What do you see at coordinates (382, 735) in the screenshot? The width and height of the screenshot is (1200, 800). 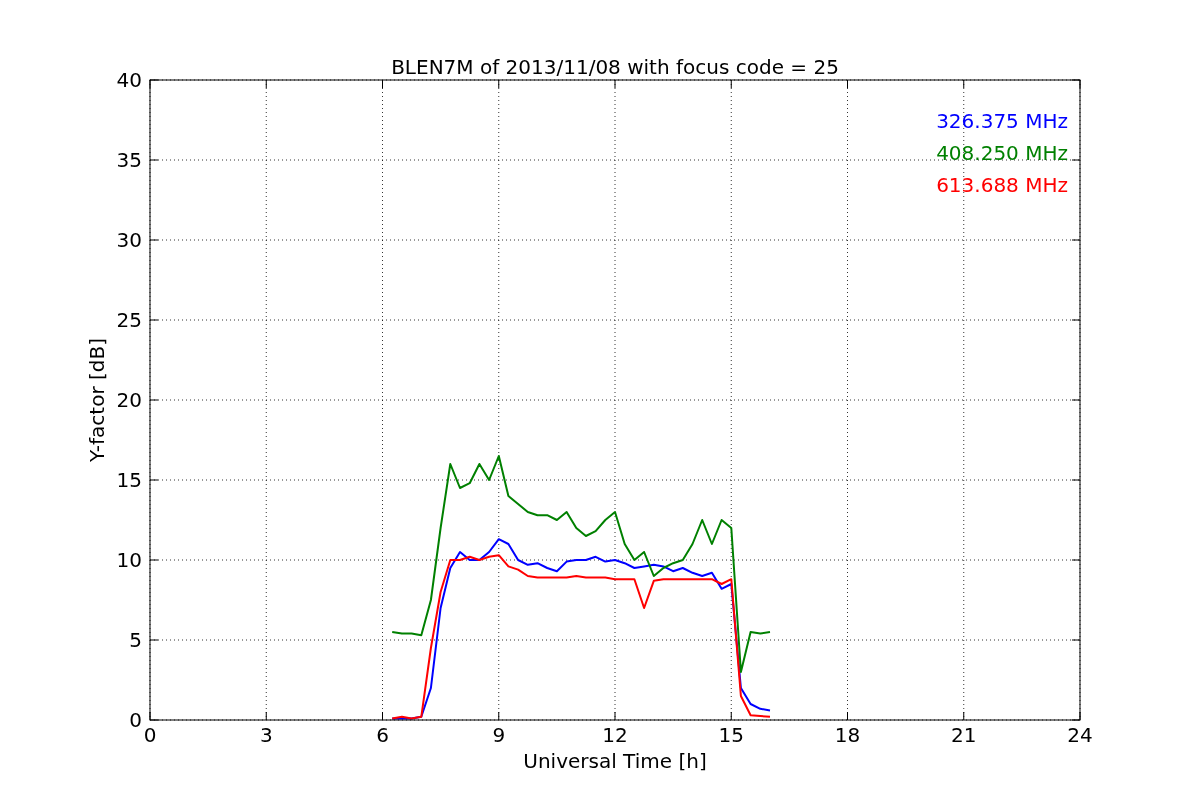 I see `tick-label: 6` at bounding box center [382, 735].